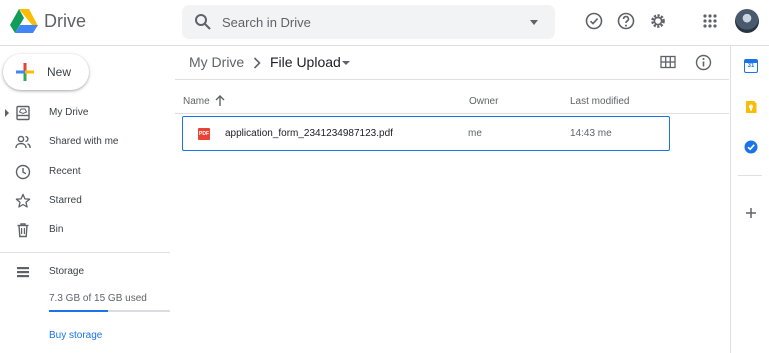 Image resolution: width=769 pixels, height=353 pixels. What do you see at coordinates (65, 171) in the screenshot?
I see `sidebar-item-label: Recent` at bounding box center [65, 171].